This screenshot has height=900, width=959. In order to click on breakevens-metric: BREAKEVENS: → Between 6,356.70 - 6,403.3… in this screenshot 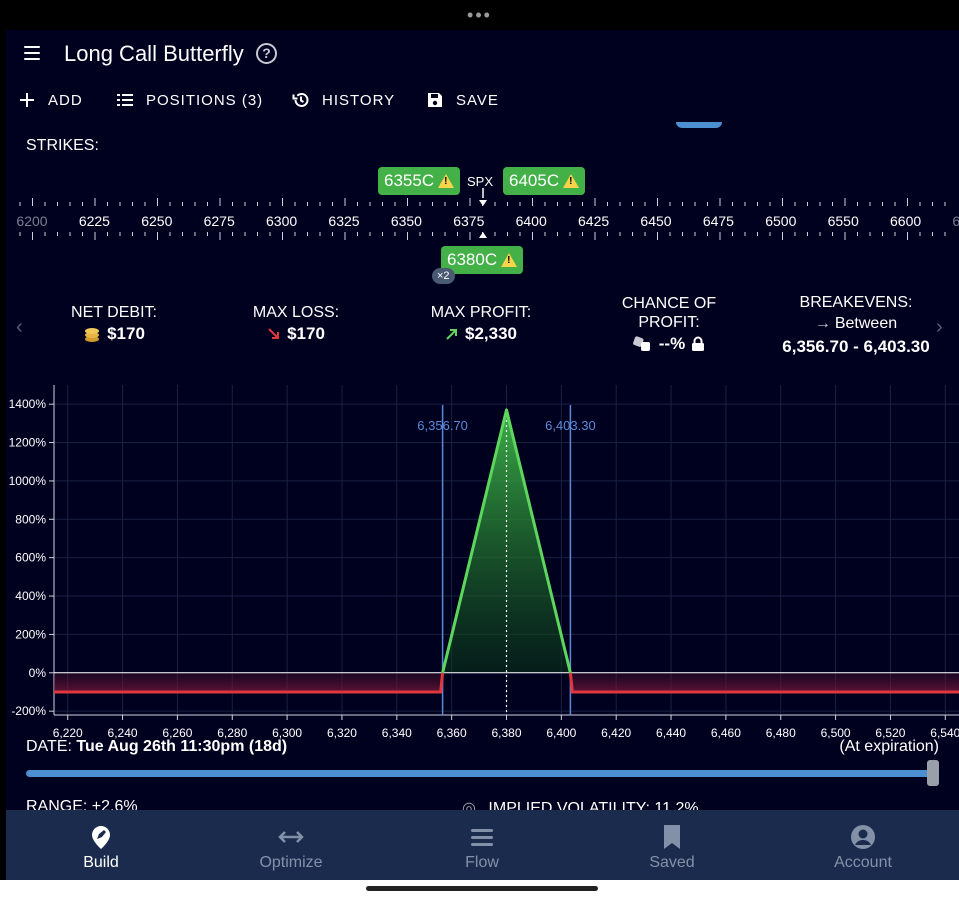, I will do `click(856, 325)`.